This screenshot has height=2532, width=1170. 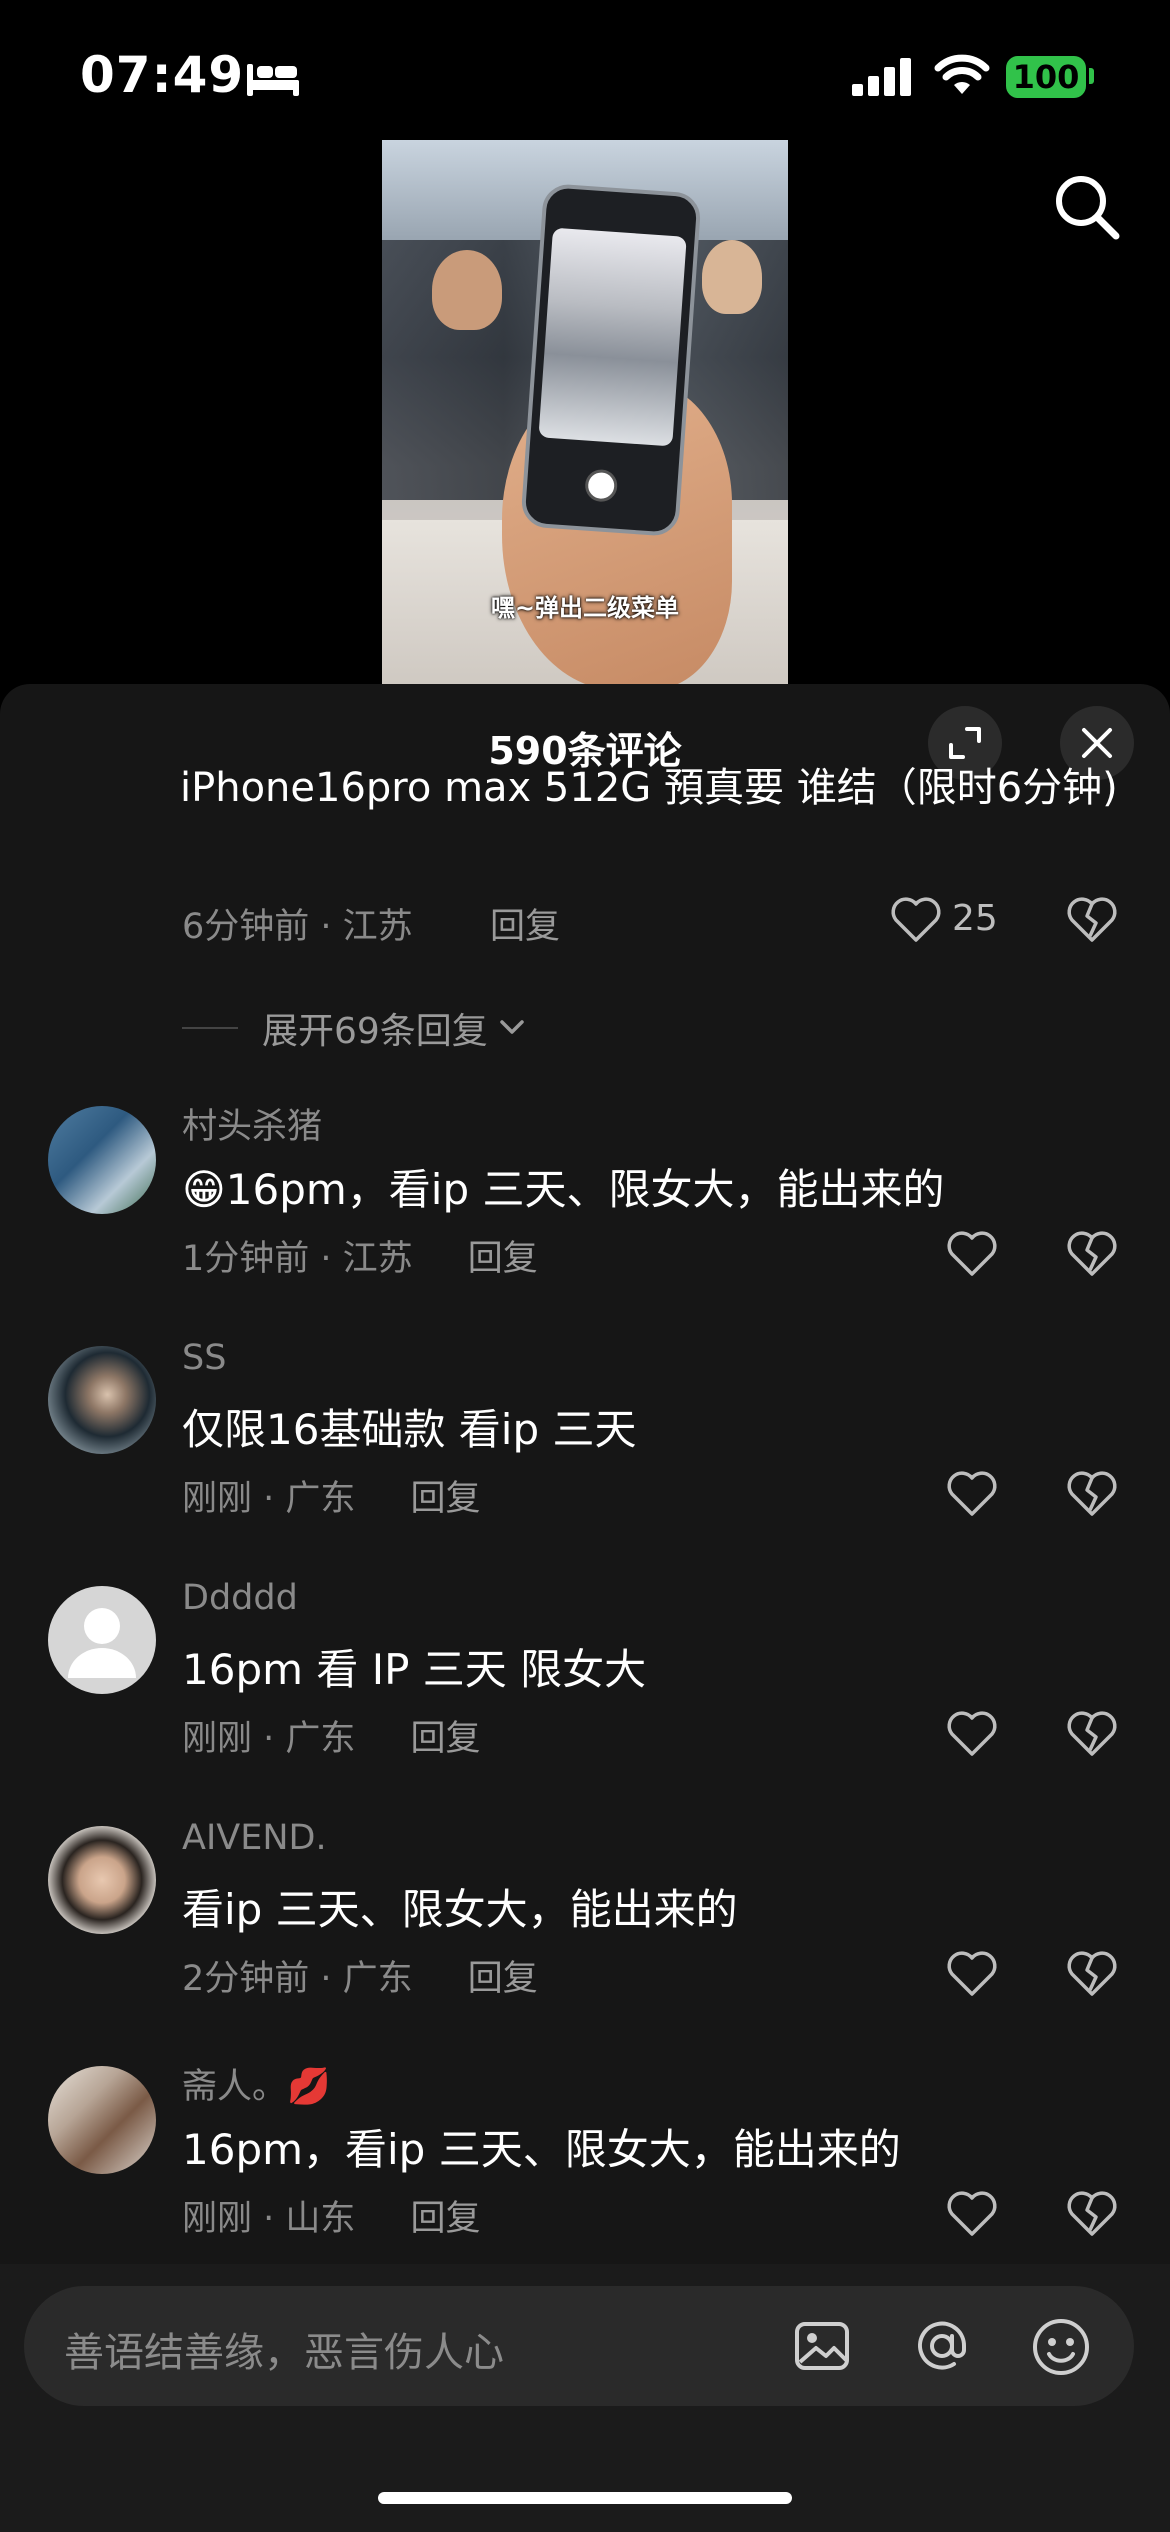 What do you see at coordinates (1097, 743) in the screenshot?
I see `close-icon` at bounding box center [1097, 743].